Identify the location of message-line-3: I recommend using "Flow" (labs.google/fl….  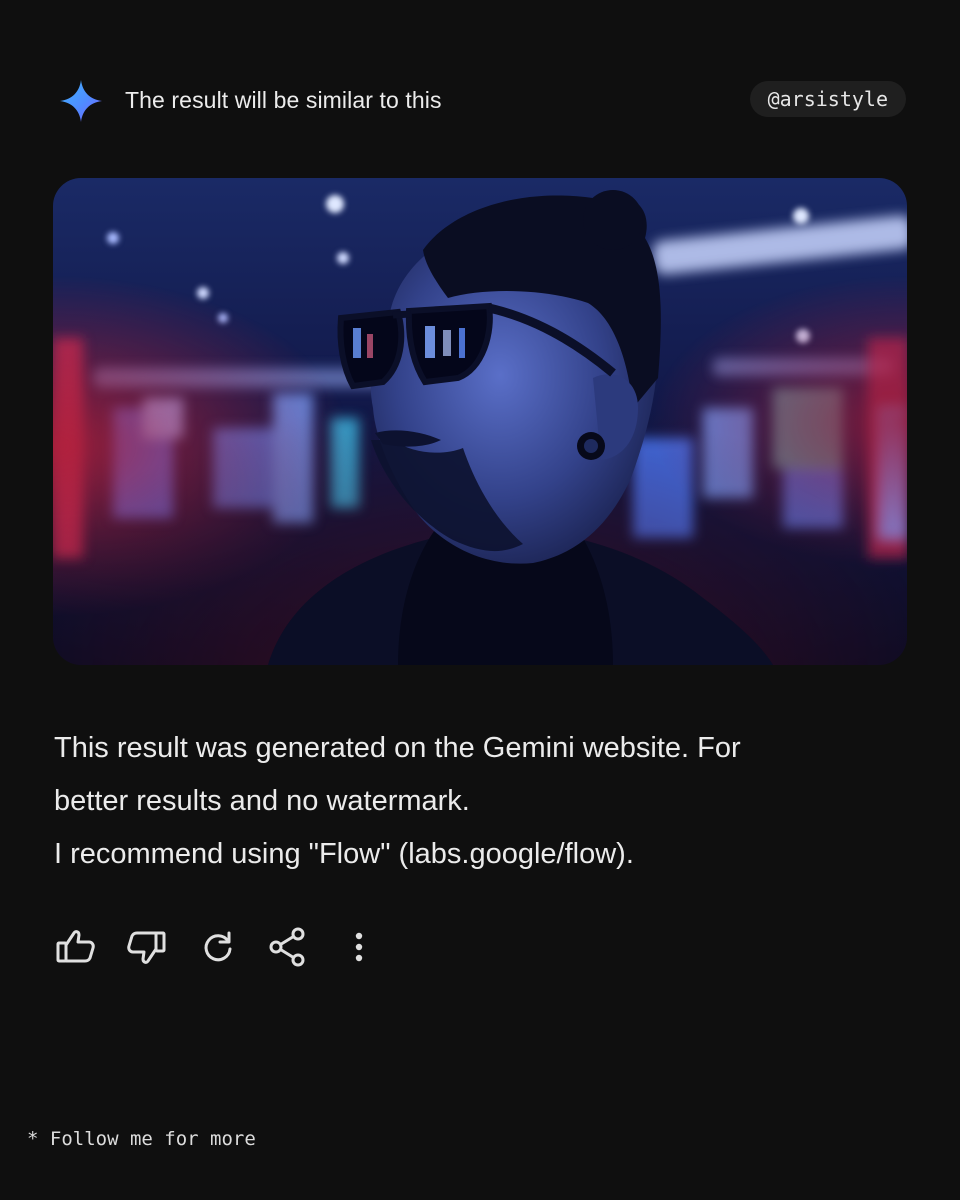
(344, 854).